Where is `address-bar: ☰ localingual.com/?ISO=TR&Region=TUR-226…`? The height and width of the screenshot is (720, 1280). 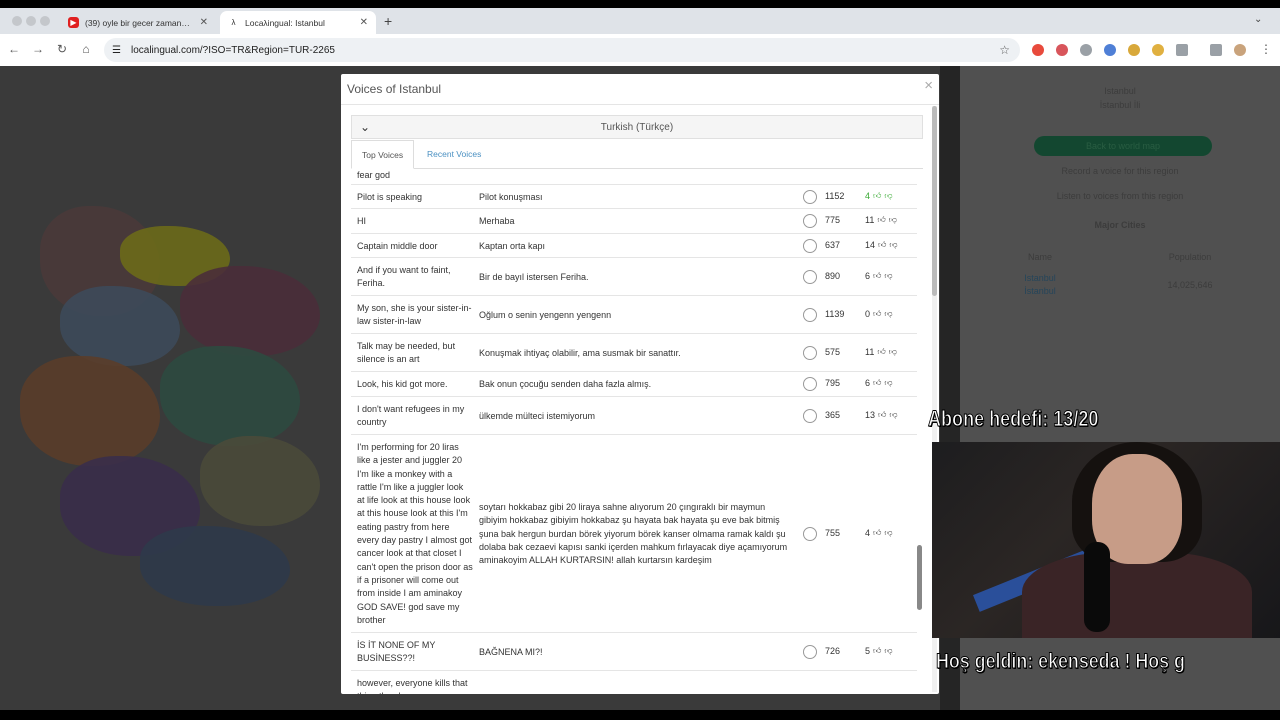 address-bar: ☰ localingual.com/?ISO=TR&Region=TUR-226… is located at coordinates (562, 50).